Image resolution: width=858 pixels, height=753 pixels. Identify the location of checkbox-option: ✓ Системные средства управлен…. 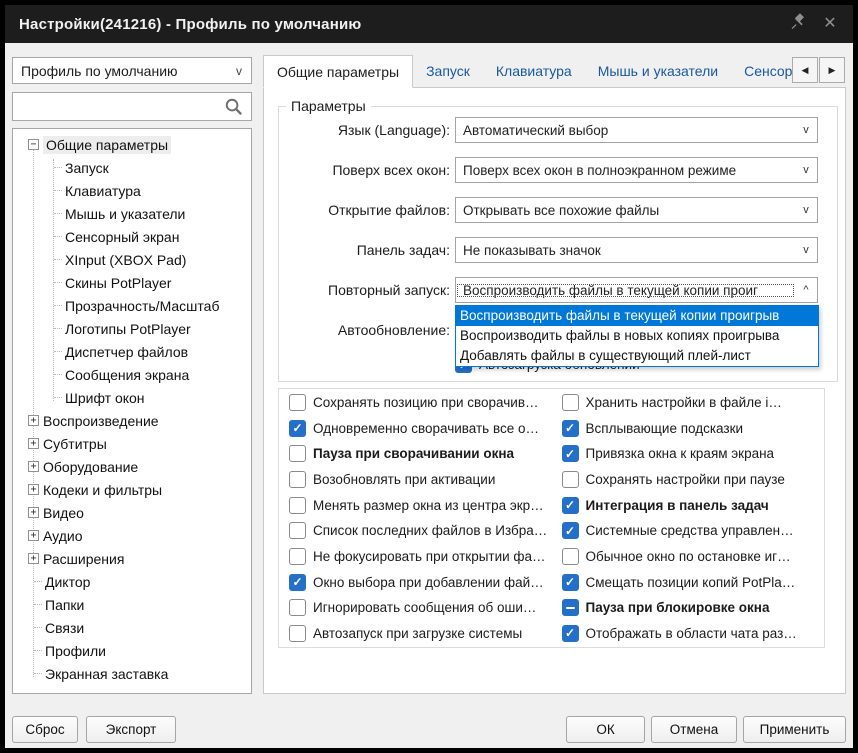
(693, 531).